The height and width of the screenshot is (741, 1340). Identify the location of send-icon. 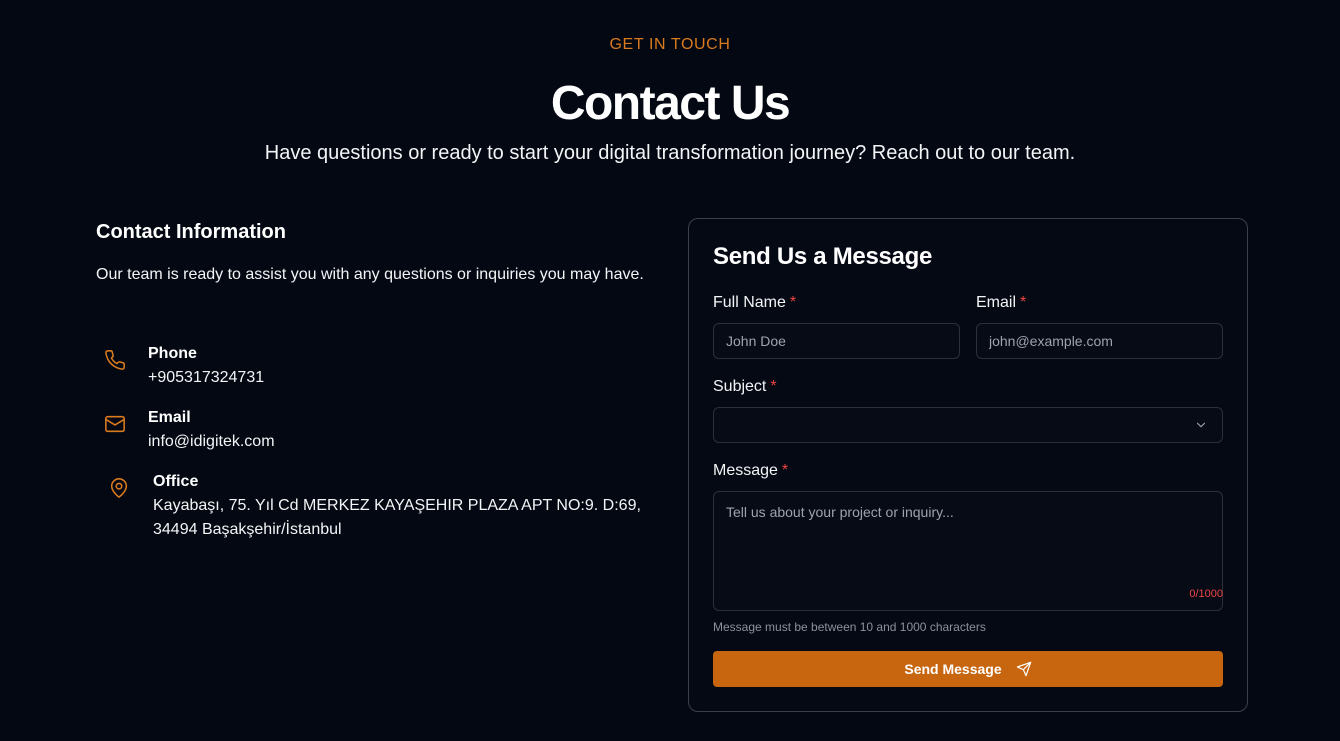
(1024, 669).